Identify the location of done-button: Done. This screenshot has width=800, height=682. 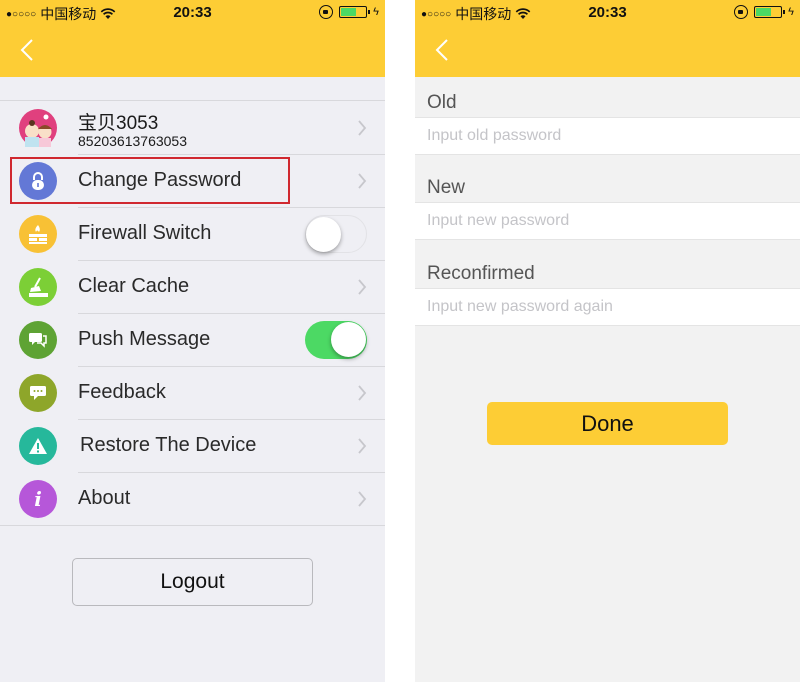
(607, 423).